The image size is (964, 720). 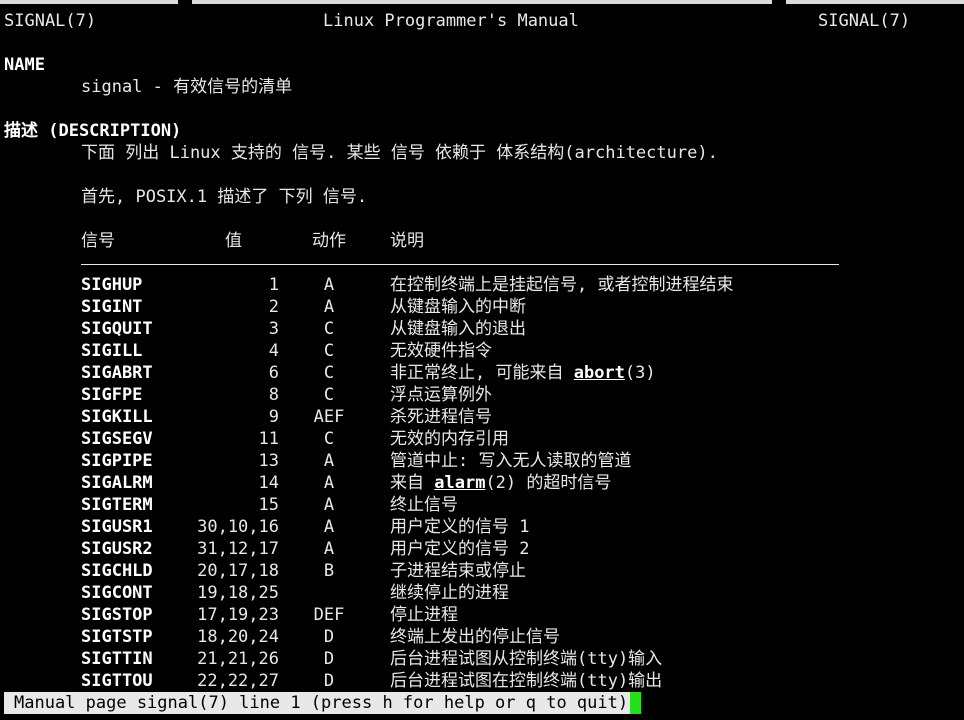 I want to click on terminal-cursor, so click(x=636, y=703).